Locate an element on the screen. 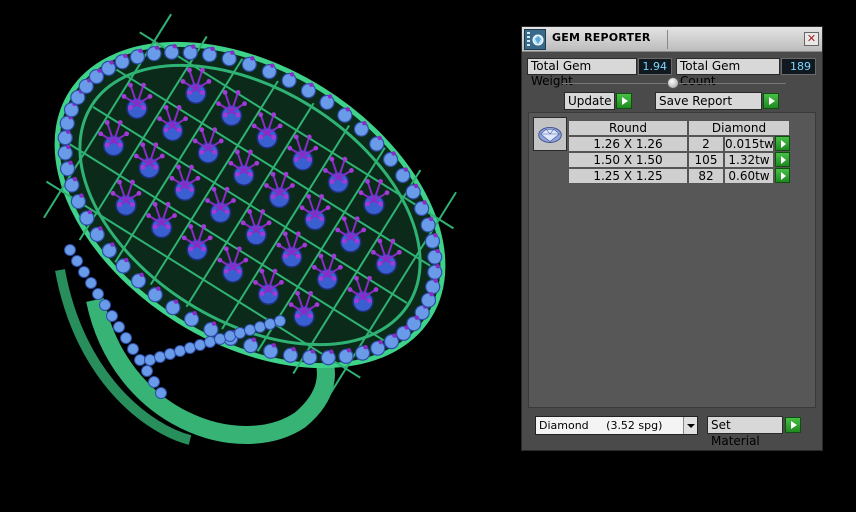 The width and height of the screenshot is (856, 512). titlebar-divider is located at coordinates (667, 39).